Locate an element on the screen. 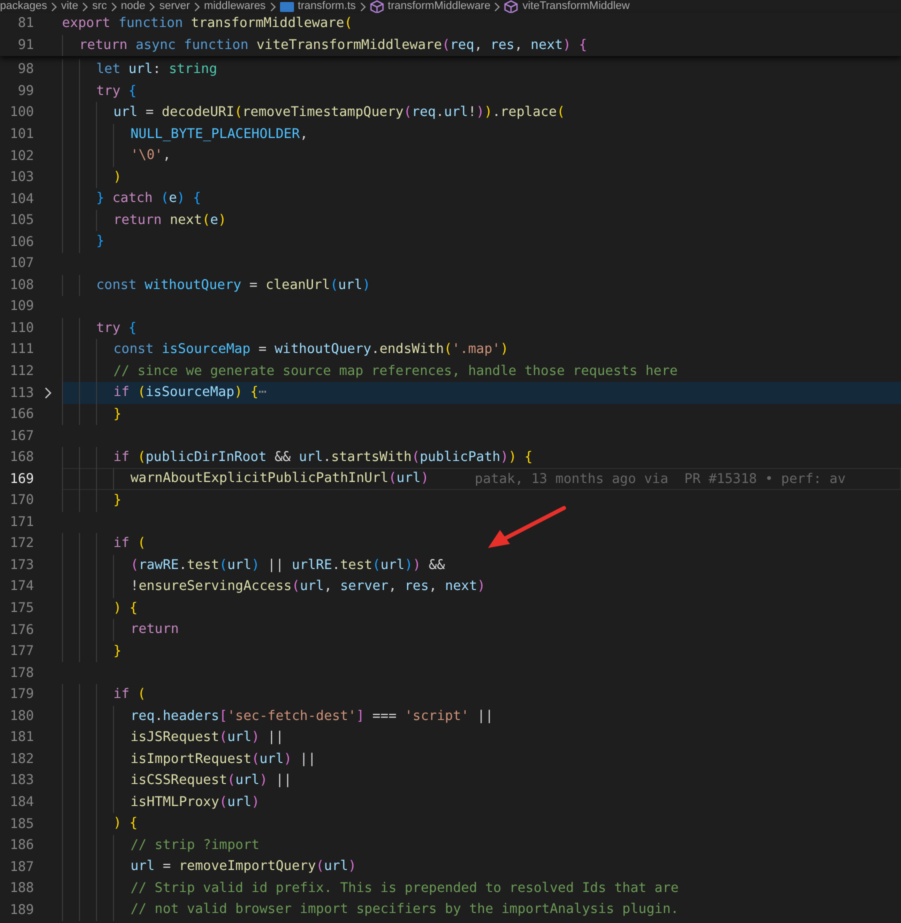  code-line: NULL_BYTE_PLACEHOLDER, is located at coordinates (185, 135).